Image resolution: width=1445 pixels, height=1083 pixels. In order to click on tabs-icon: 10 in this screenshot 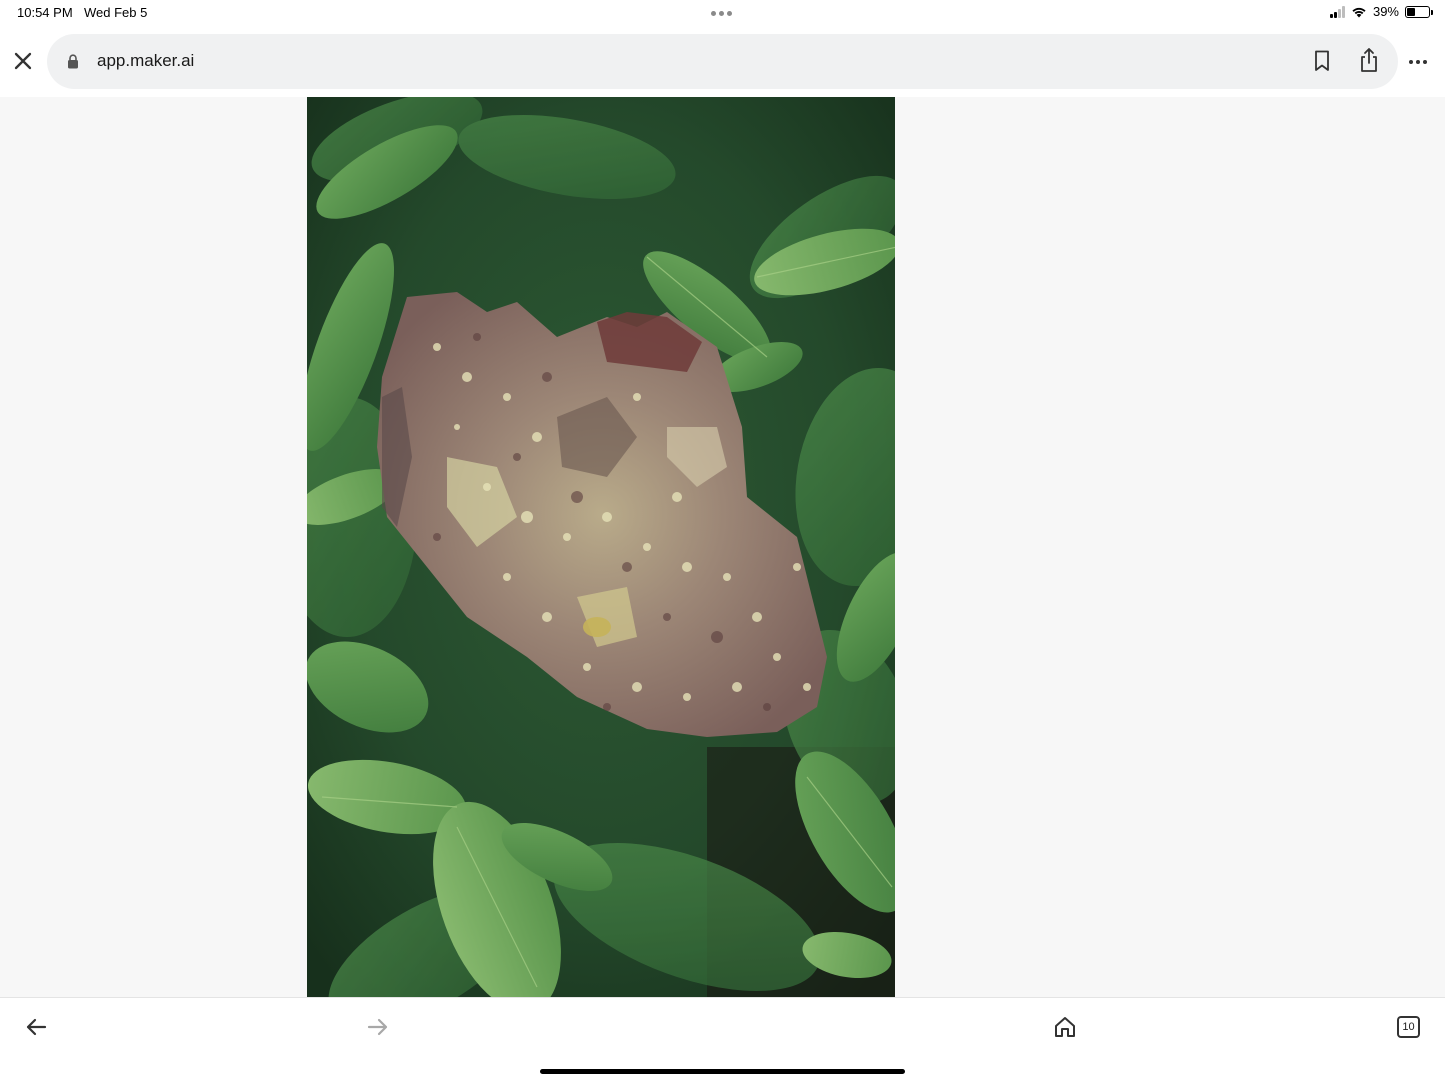, I will do `click(1408, 1027)`.